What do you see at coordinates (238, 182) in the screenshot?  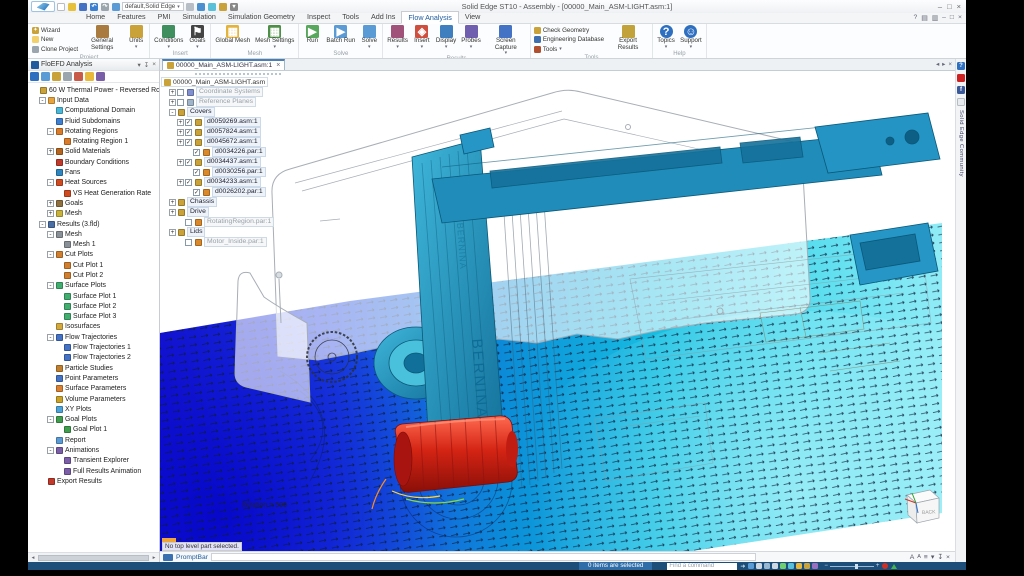 I see `pathfinder-item-d0034233-asm-1: + ✓ d0034233.asm:1` at bounding box center [238, 182].